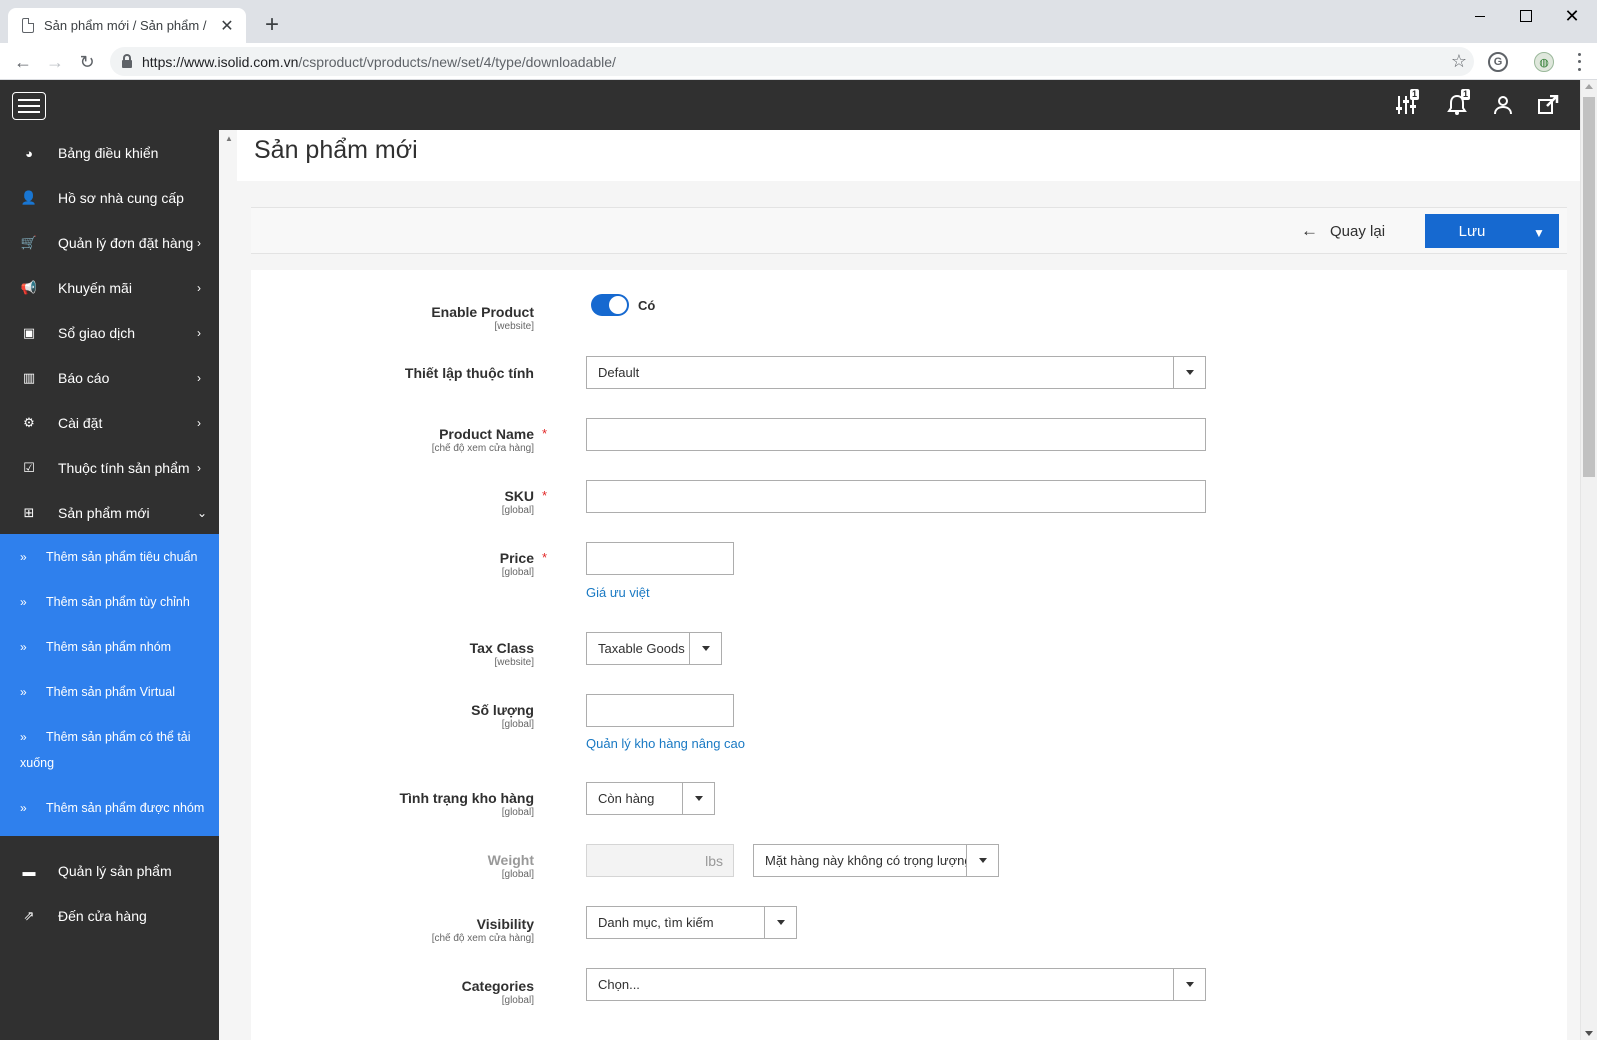 This screenshot has width=1597, height=1040. Describe the element at coordinates (109, 557) in the screenshot. I see `submenu-item-standard: » Thêm sản phẩm tiêu chuẩn` at that location.